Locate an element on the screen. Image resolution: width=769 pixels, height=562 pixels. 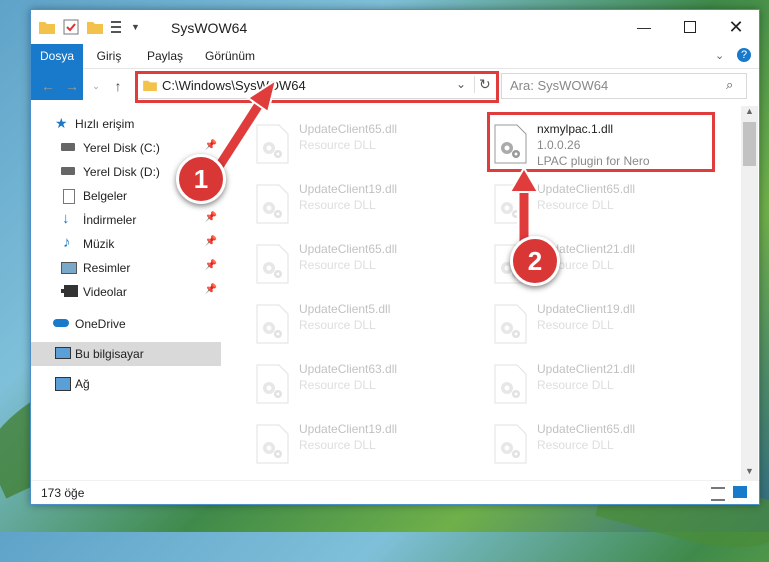
step-1-badge: 1 is located at coordinates (201, 179).